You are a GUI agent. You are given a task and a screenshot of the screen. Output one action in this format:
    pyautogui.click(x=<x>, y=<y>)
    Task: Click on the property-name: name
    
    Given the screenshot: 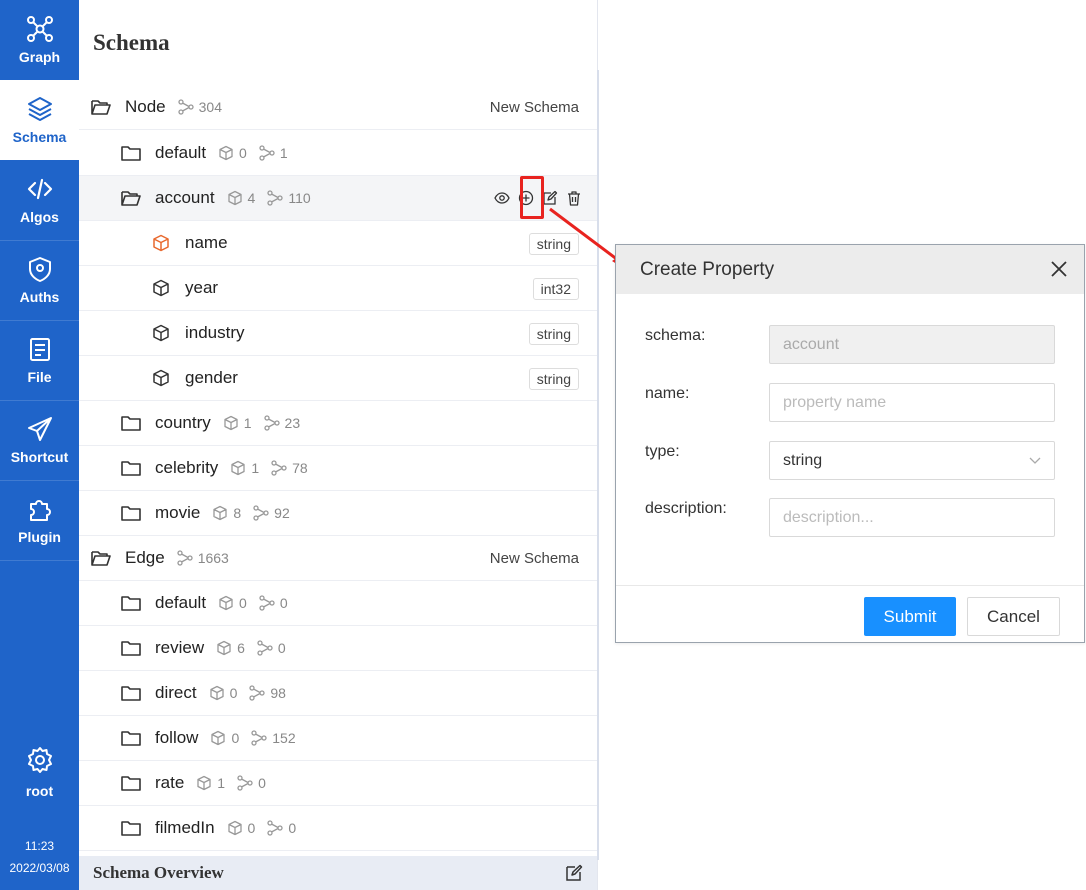 What is the action you would take?
    pyautogui.click(x=206, y=242)
    